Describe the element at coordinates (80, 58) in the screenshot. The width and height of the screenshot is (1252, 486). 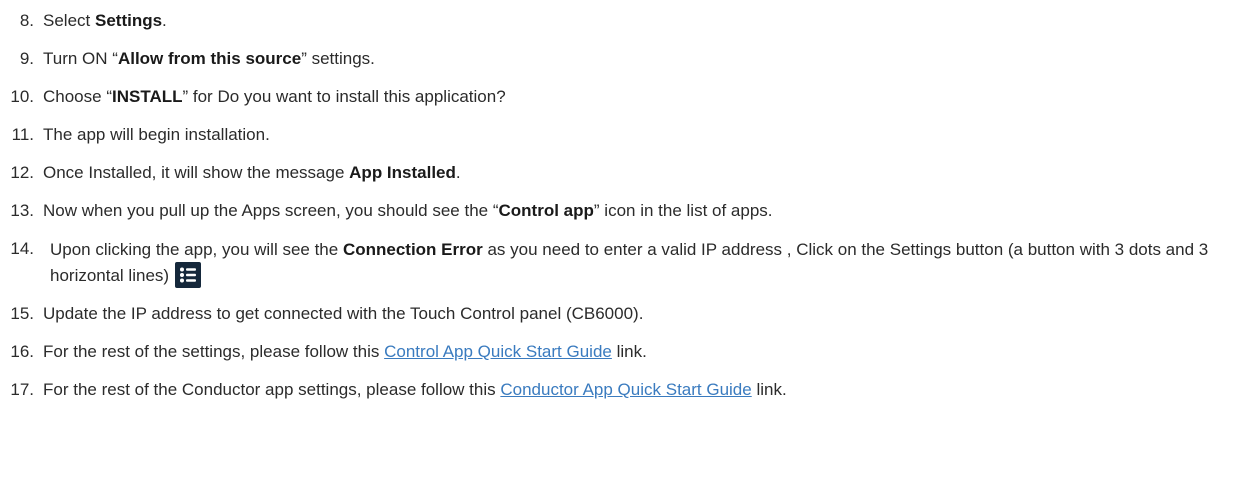
I see `step-text-plain: Turn ON “` at that location.